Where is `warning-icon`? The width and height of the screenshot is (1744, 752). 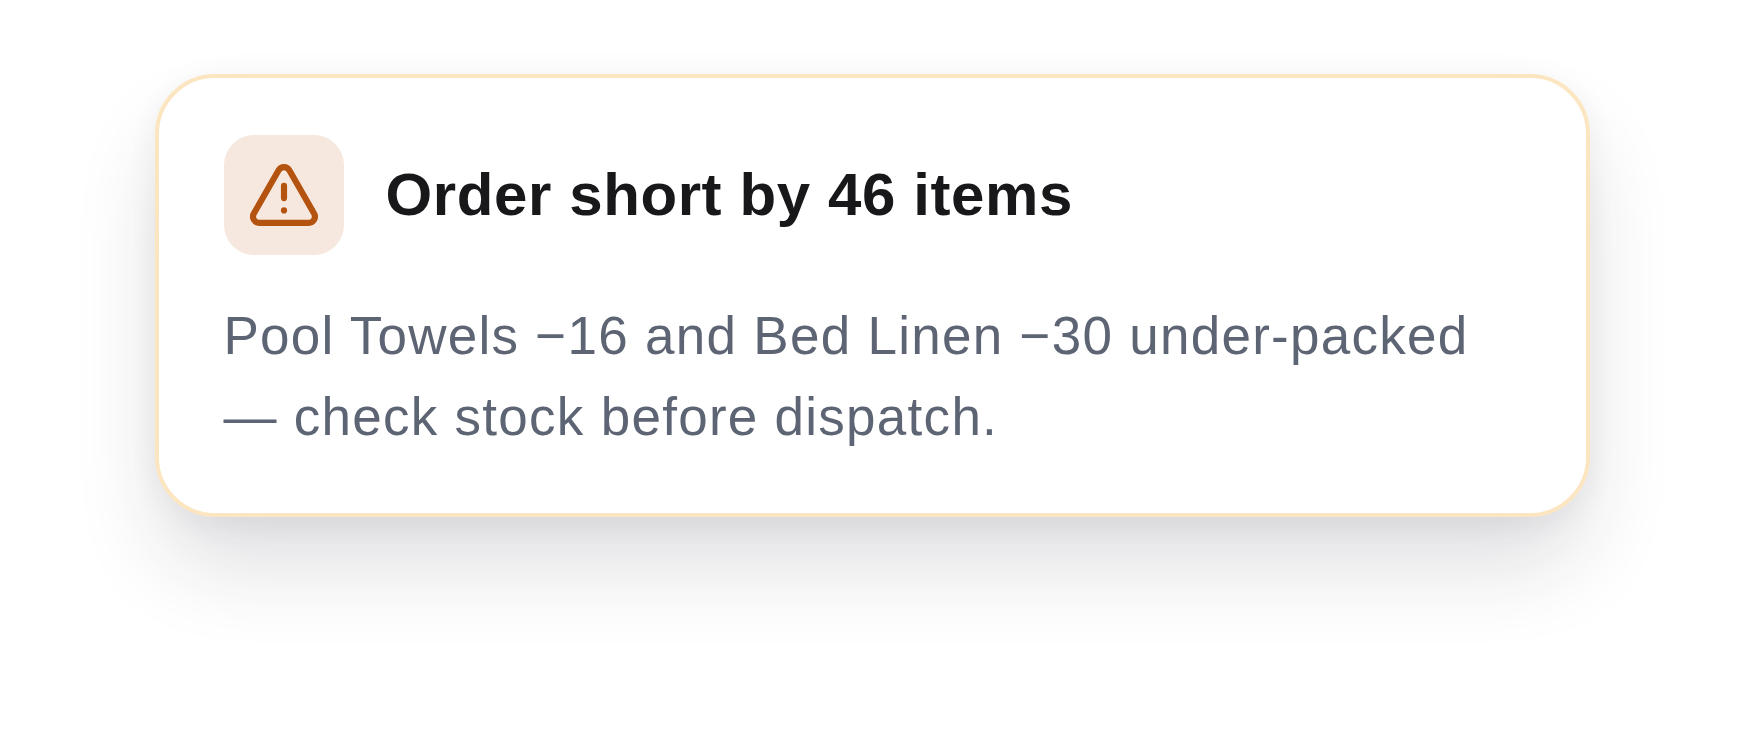 warning-icon is located at coordinates (283, 195).